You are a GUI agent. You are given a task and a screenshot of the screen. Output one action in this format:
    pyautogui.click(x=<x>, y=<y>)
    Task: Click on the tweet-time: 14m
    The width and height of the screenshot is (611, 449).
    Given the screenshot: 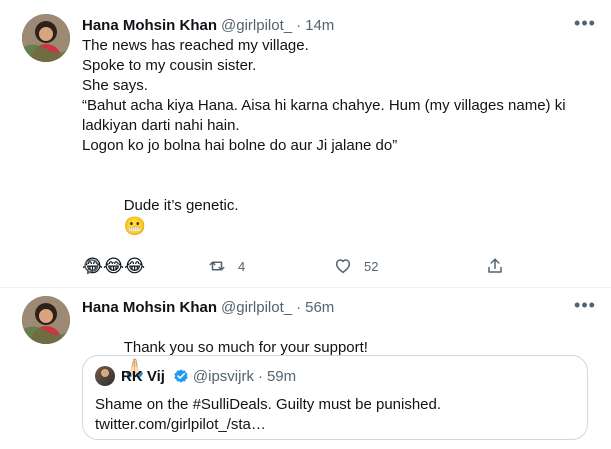 What is the action you would take?
    pyautogui.click(x=319, y=25)
    